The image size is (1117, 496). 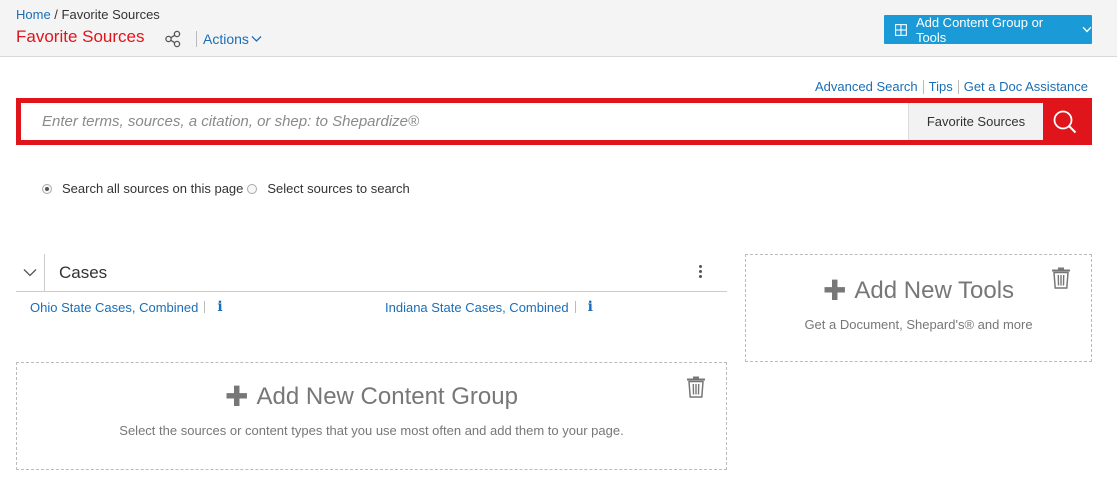 I want to click on radio-search-all-label: Search all sources on this page, so click(x=153, y=188).